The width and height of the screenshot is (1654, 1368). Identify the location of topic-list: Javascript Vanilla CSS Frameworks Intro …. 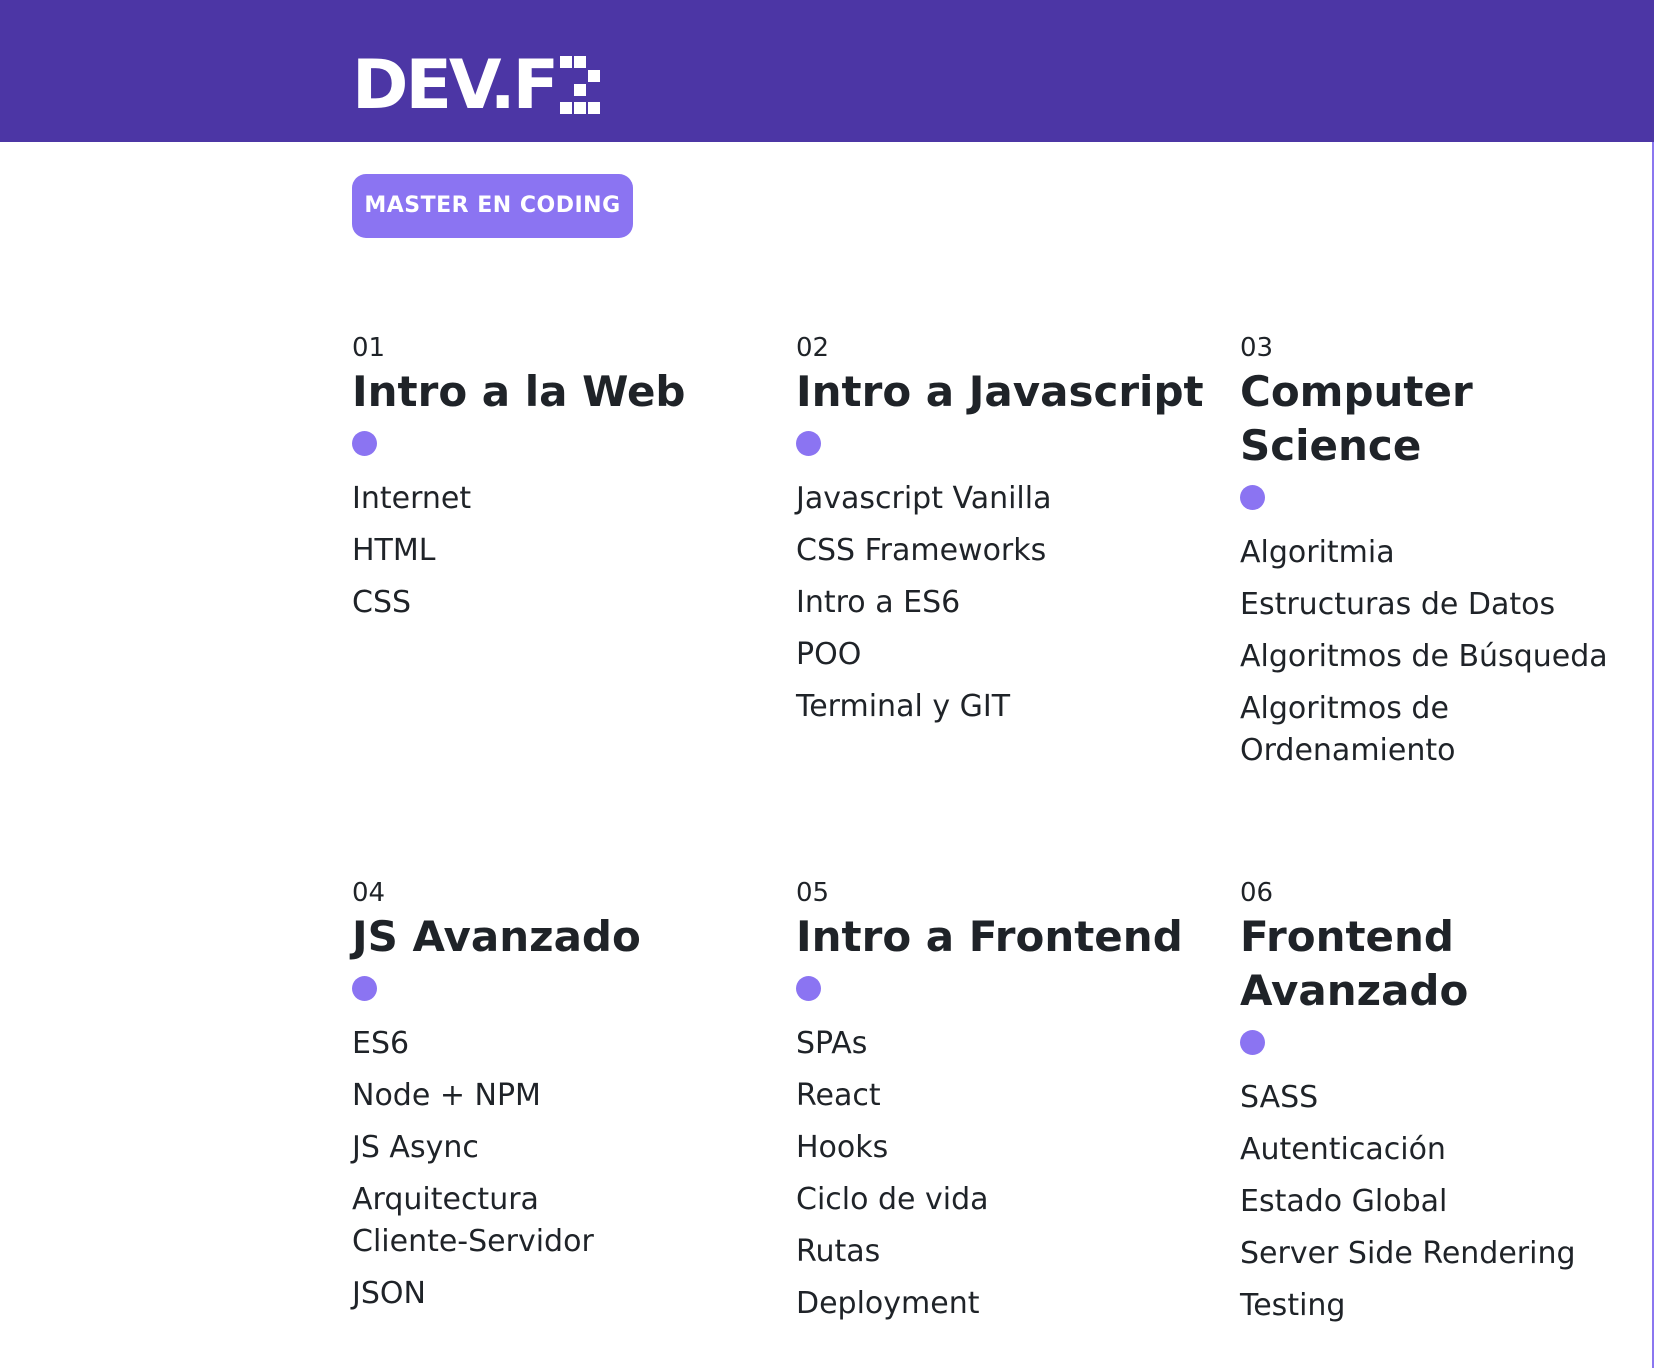
(1016, 603).